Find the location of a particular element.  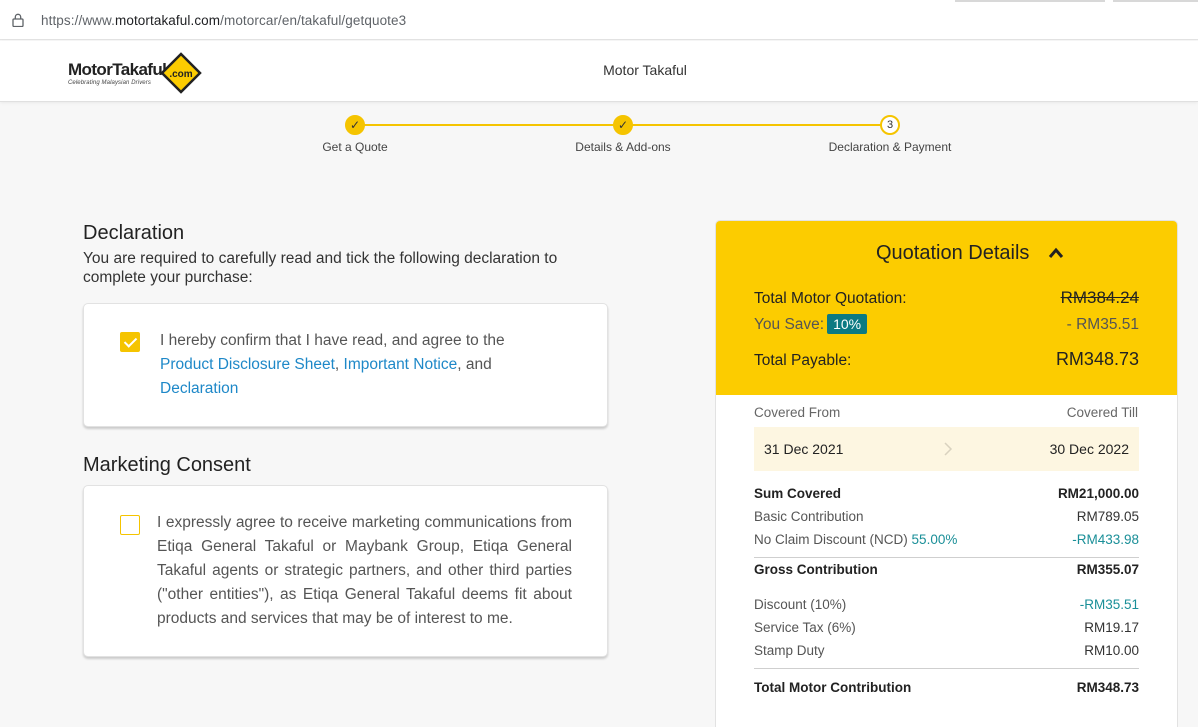

covered-till-label: Covered Till is located at coordinates (1102, 412).